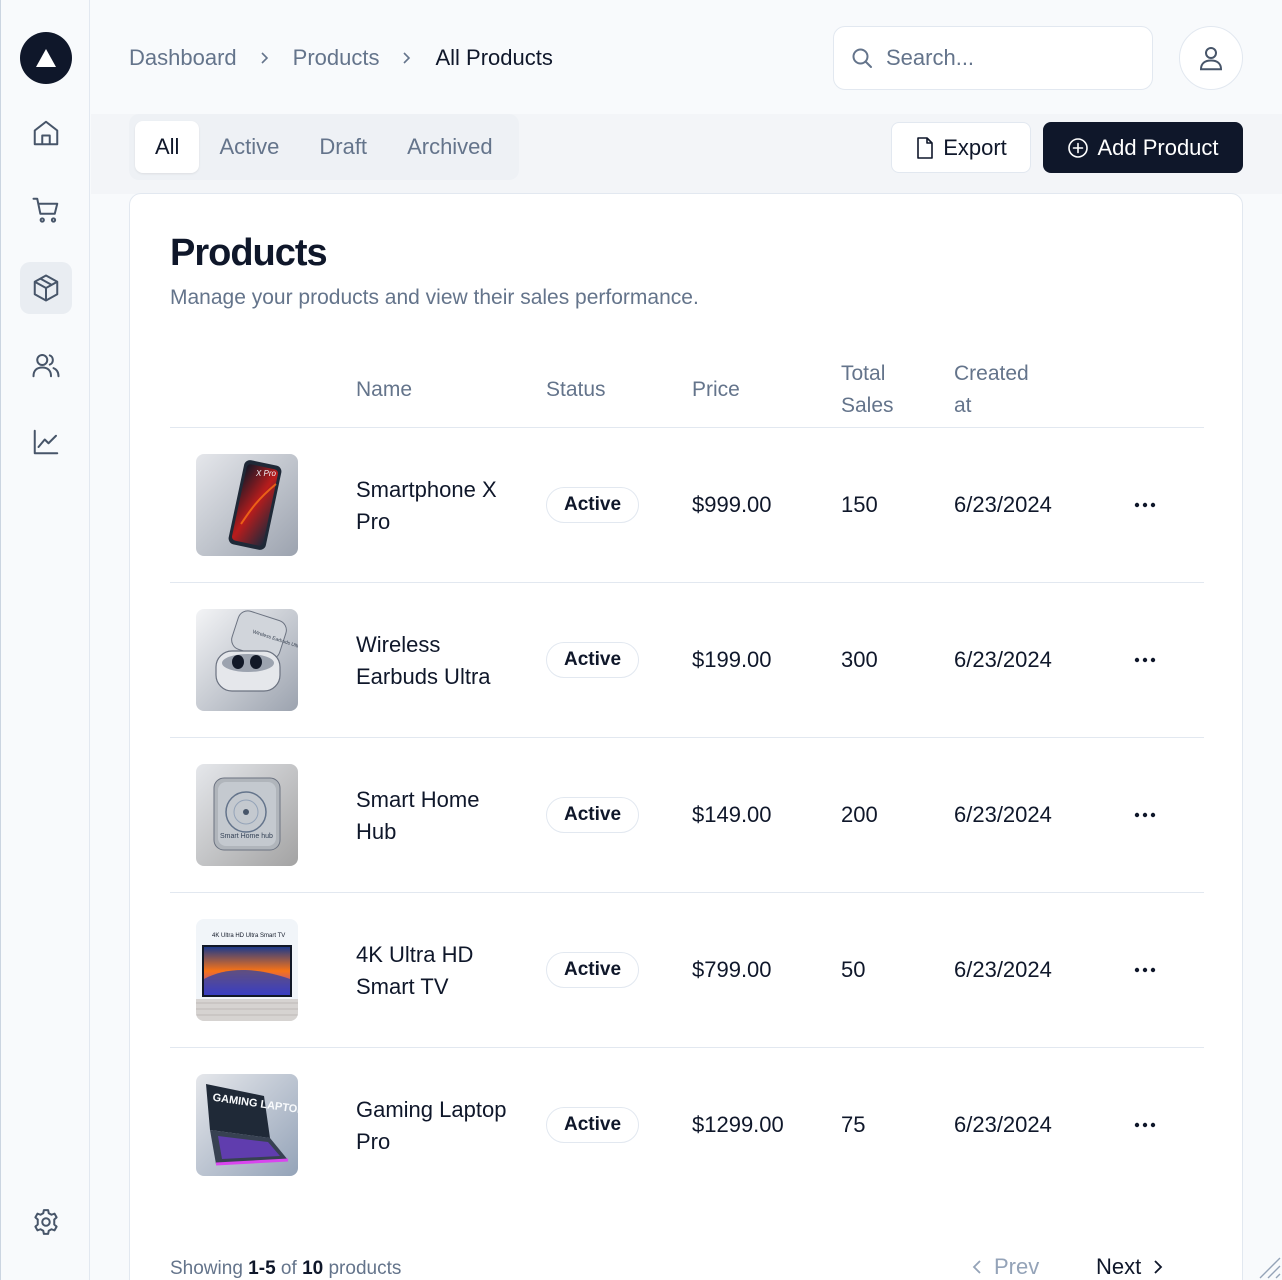 The width and height of the screenshot is (1282, 1280). Describe the element at coordinates (450, 147) in the screenshot. I see `tab-archived: Archived` at that location.